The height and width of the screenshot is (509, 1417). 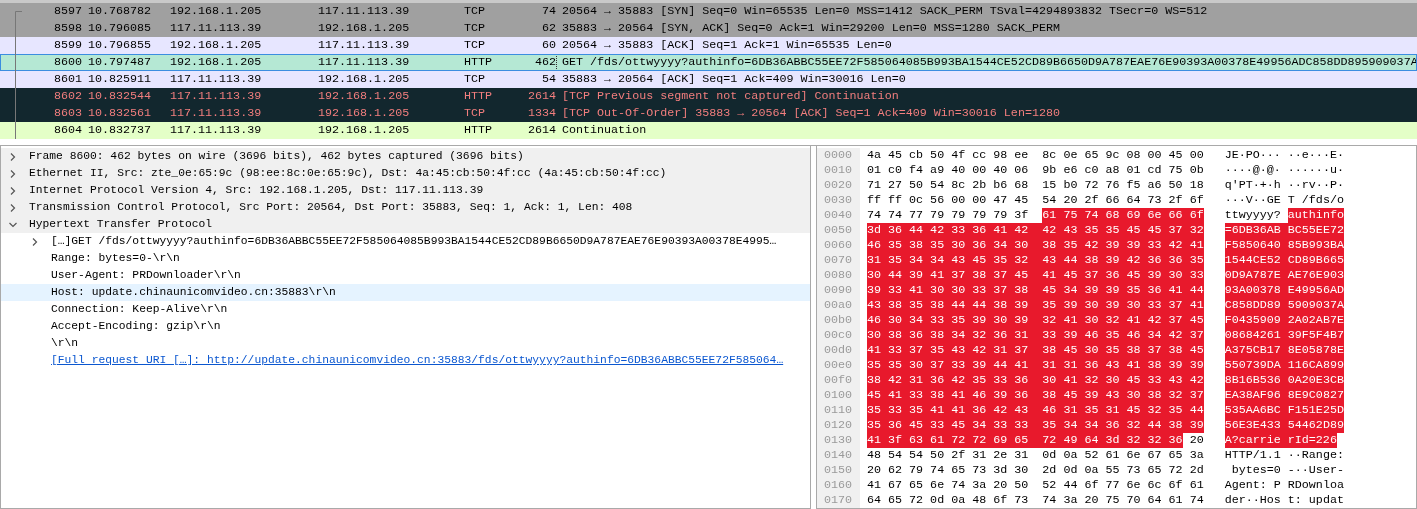 I want to click on tree-row: Host: update.chinaunicomvideo.cn:35883\r\n, so click(x=405, y=292).